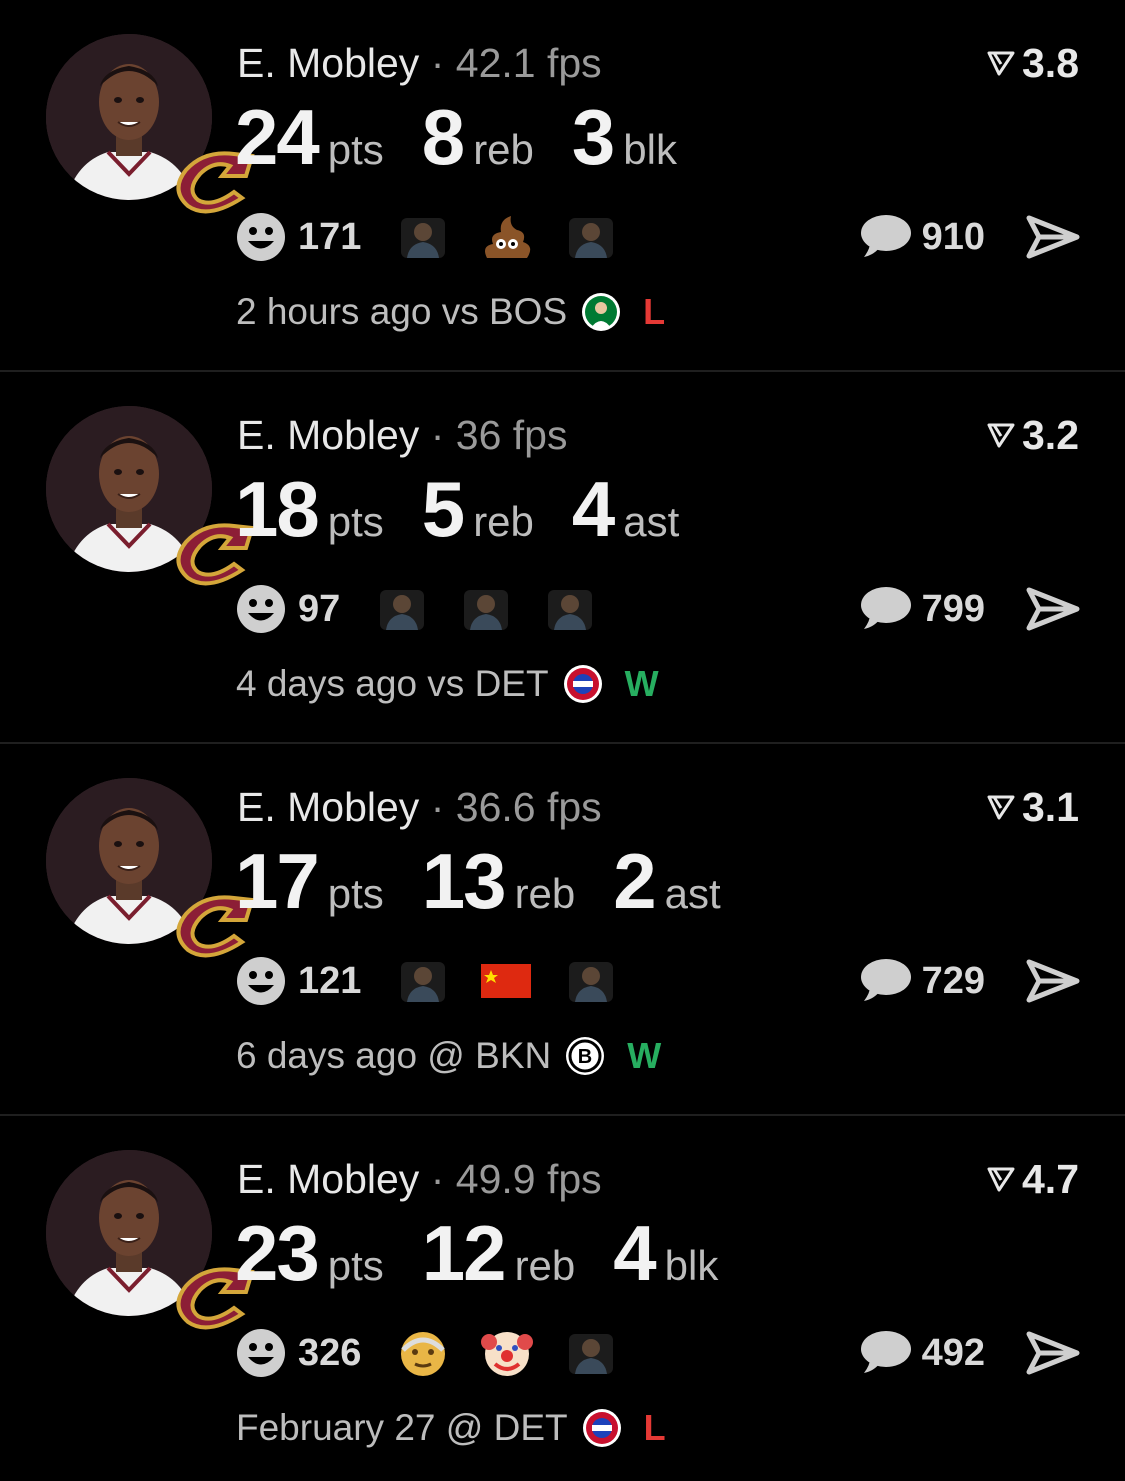 The width and height of the screenshot is (1125, 1481). I want to click on old-man-emoji-icon, so click(423, 1353).